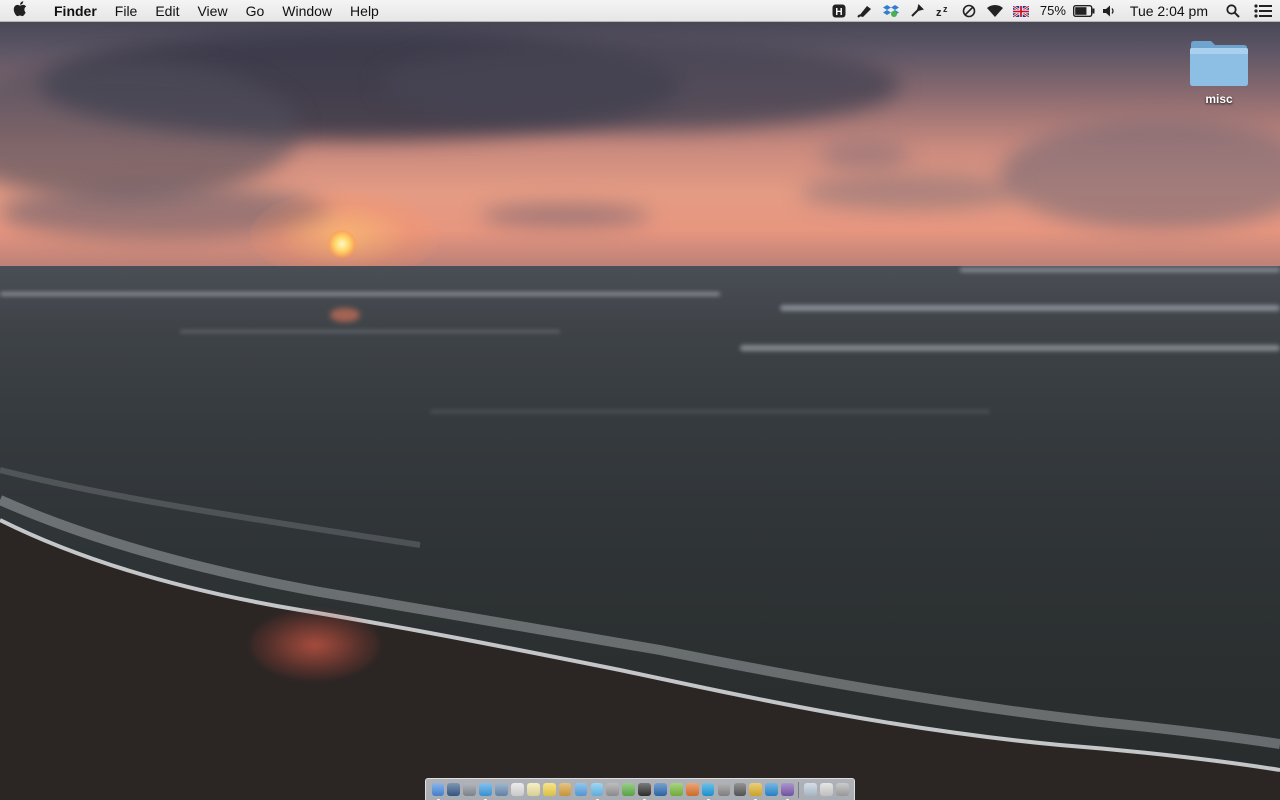 The height and width of the screenshot is (800, 1280). What do you see at coordinates (628, 789) in the screenshot?
I see `dock-app-evernote-icon` at bounding box center [628, 789].